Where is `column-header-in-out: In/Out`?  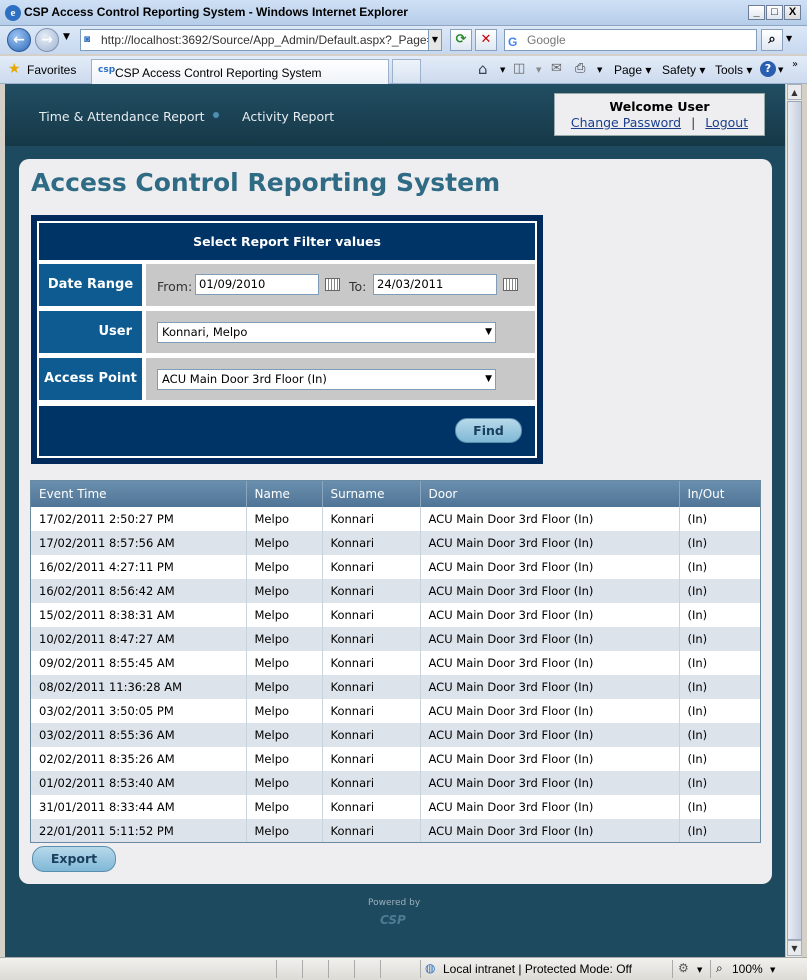
column-header-in-out: In/Out is located at coordinates (719, 494).